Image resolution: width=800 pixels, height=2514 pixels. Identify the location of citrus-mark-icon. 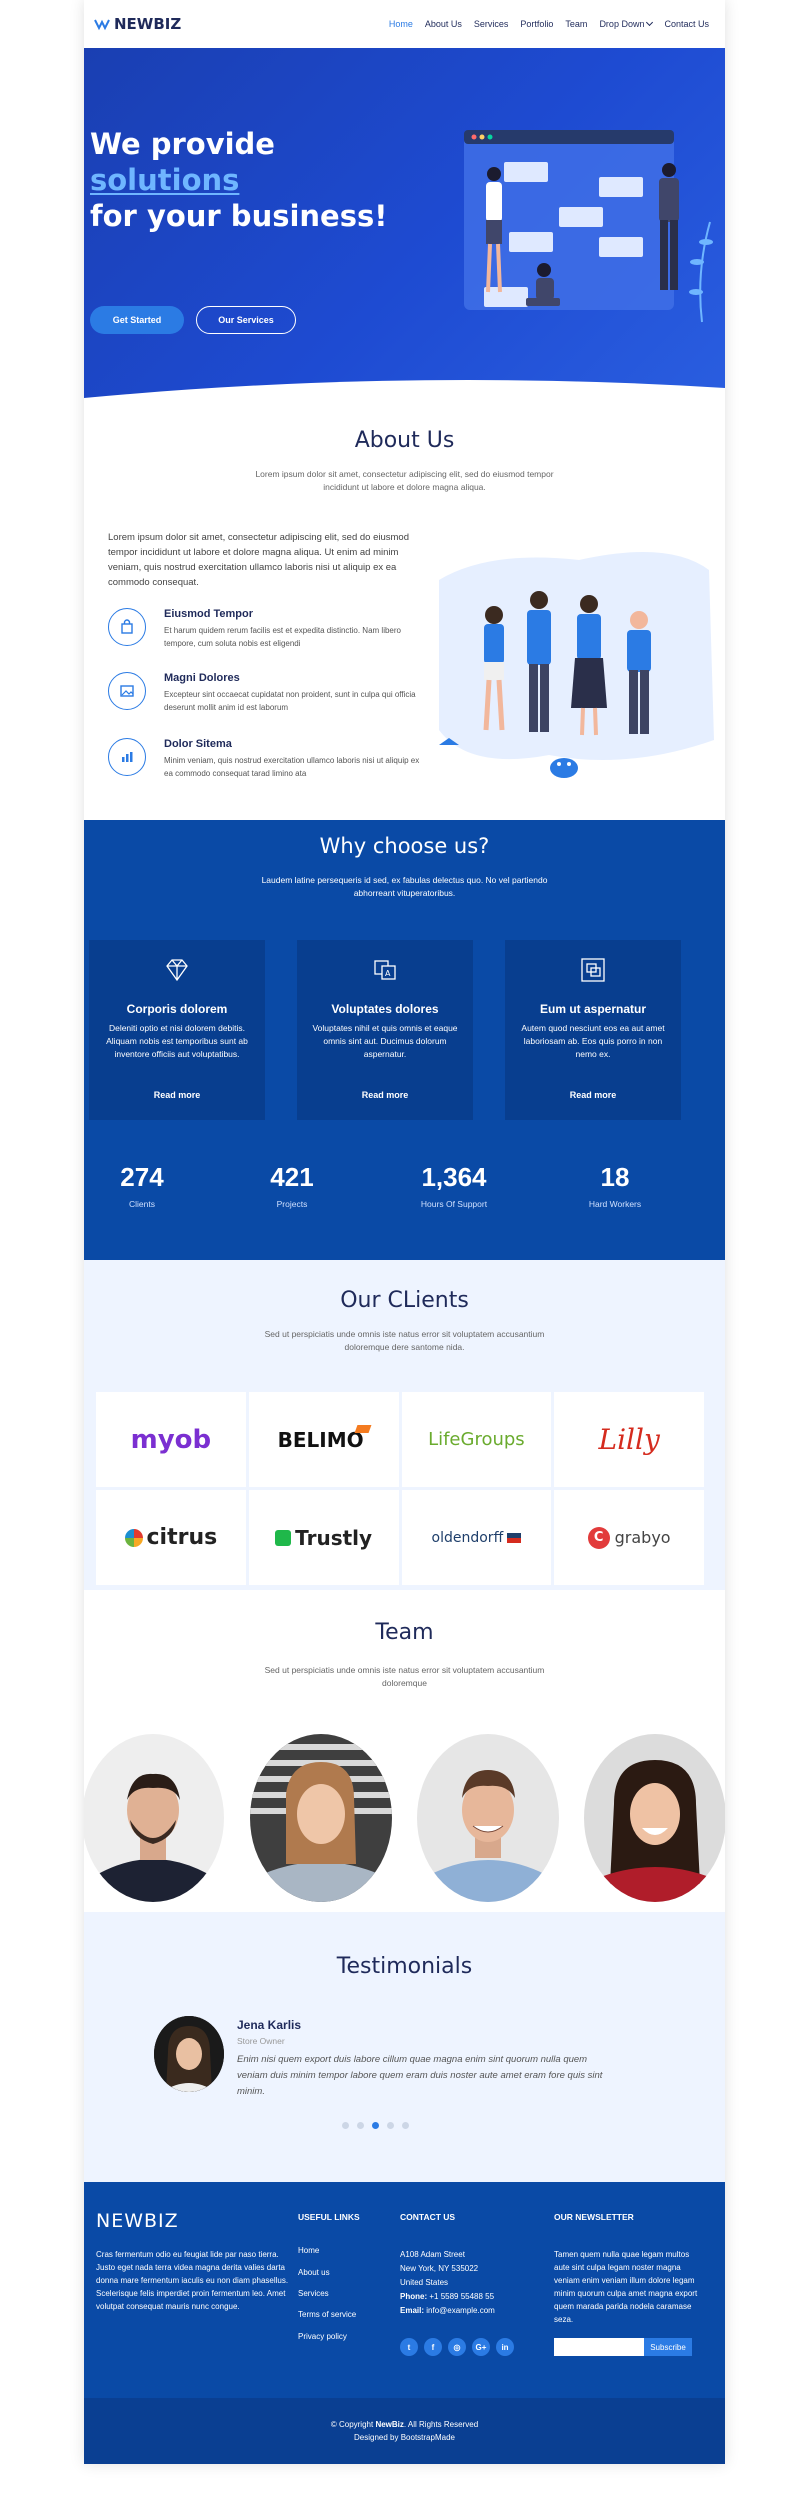
(133, 1537).